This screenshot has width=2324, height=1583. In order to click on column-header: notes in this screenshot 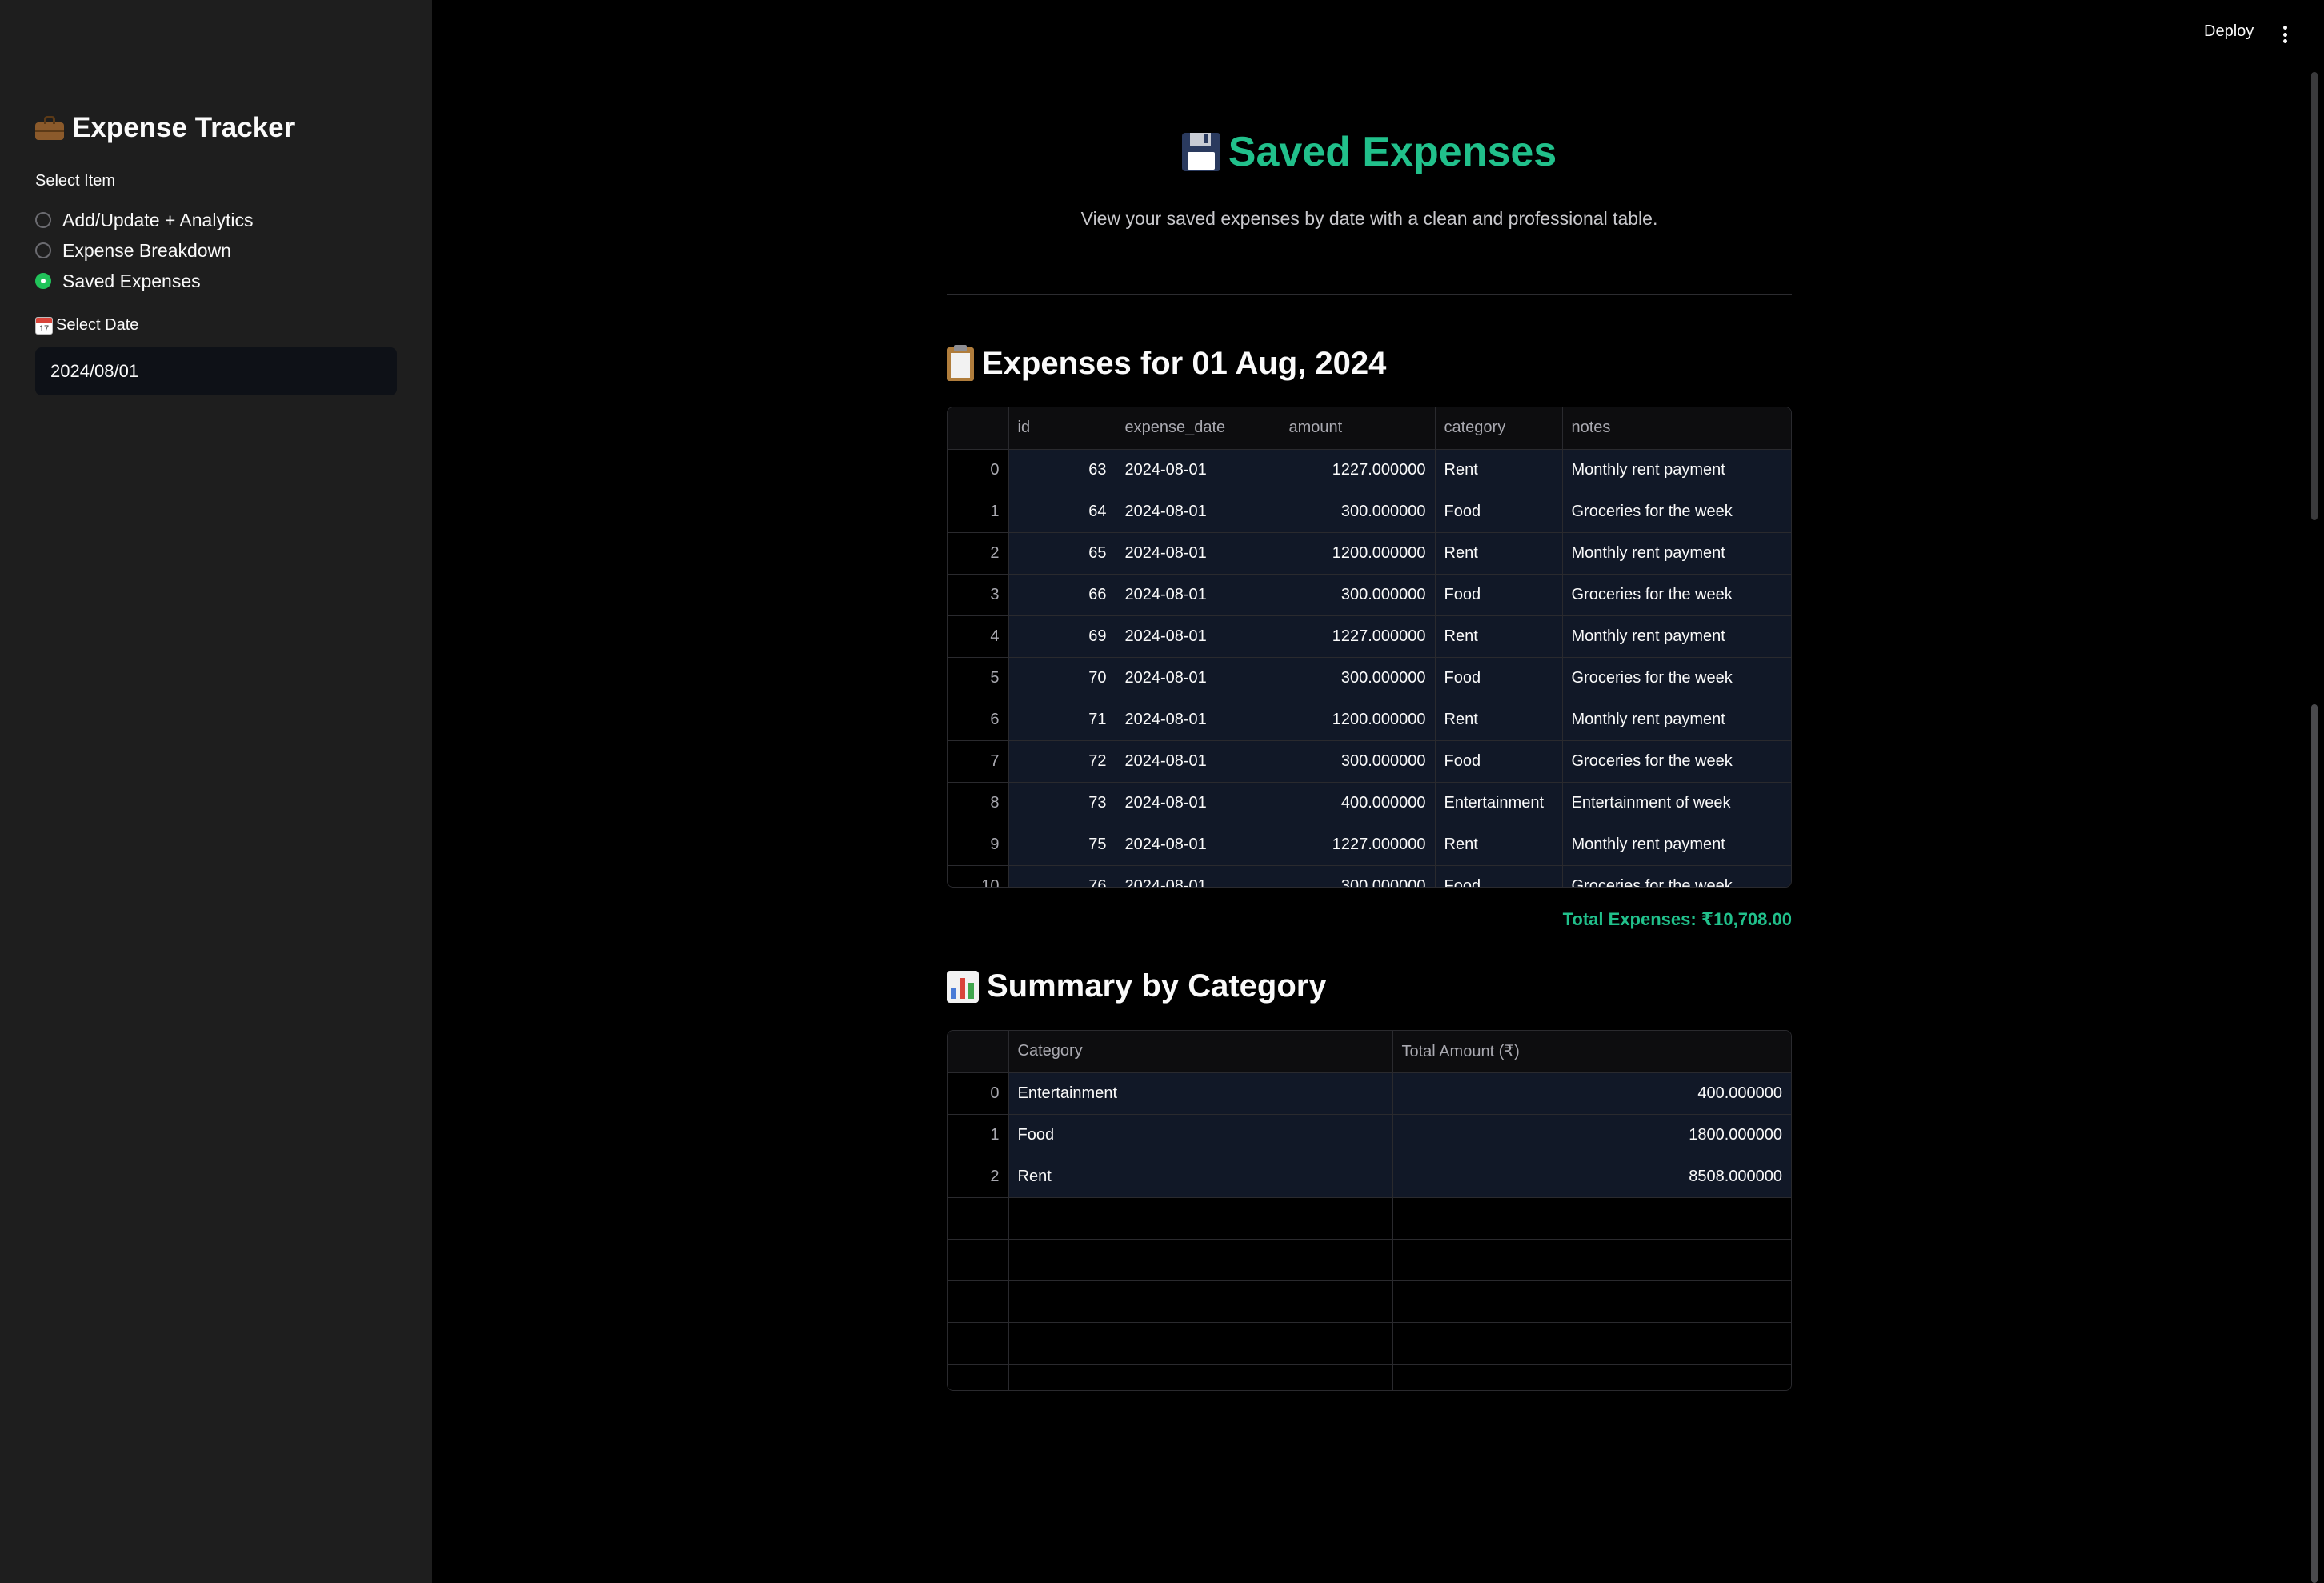, I will do `click(1676, 428)`.